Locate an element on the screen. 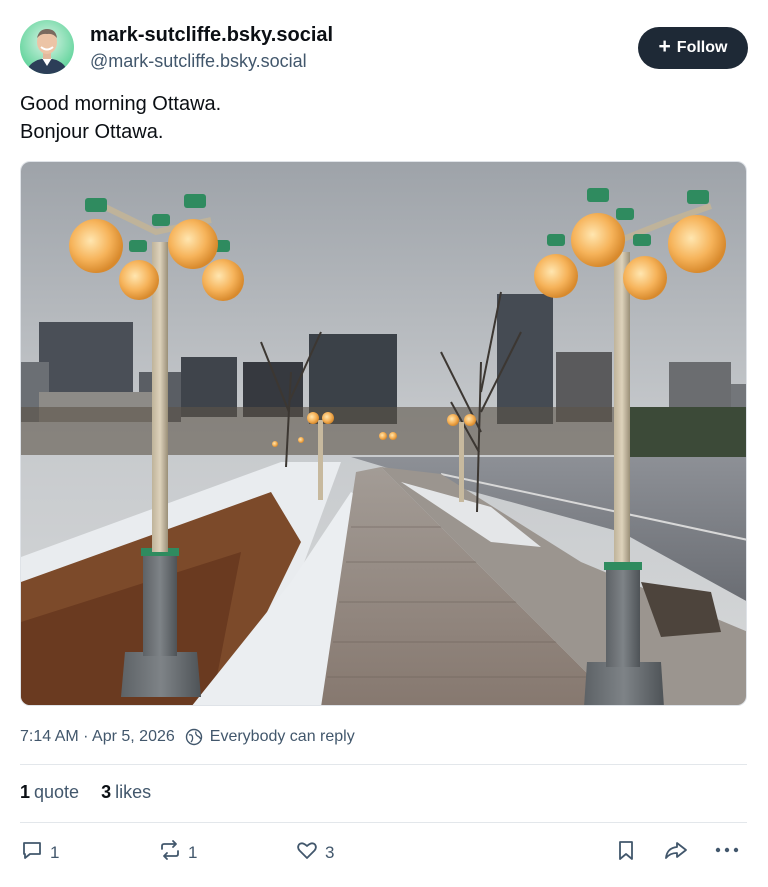 Image resolution: width=768 pixels, height=887 pixels. author-handle: @mark-sutcliffe.bsky.social is located at coordinates (198, 61).